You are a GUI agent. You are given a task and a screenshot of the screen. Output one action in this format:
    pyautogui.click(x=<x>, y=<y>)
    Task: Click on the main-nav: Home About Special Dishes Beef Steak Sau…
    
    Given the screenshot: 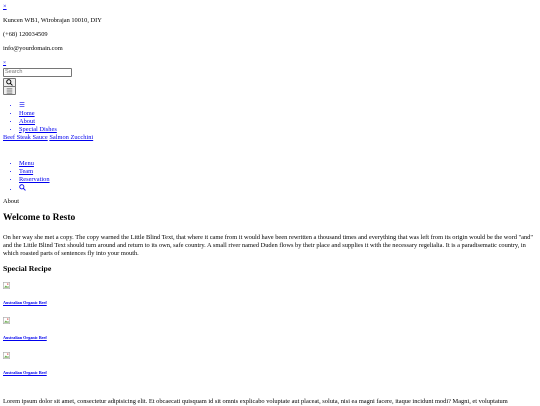 What is the action you would take?
    pyautogui.click(x=48, y=122)
    